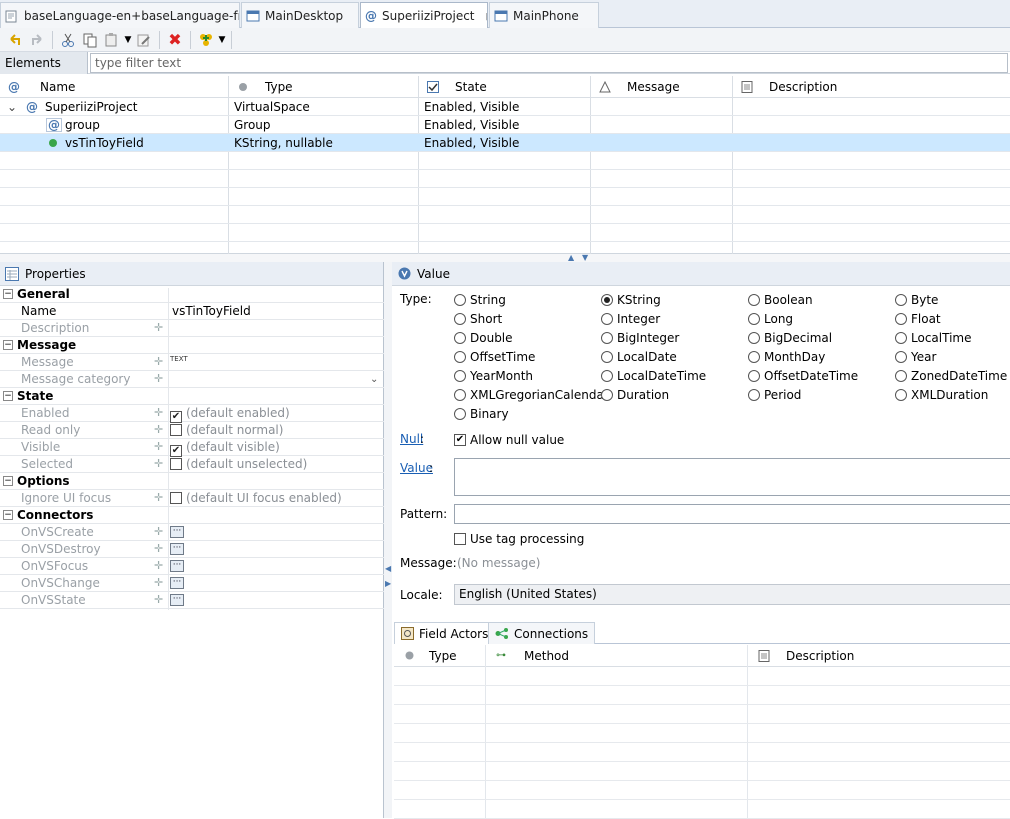  Describe the element at coordinates (176, 430) in the screenshot. I see `read-only-checkbox` at that location.